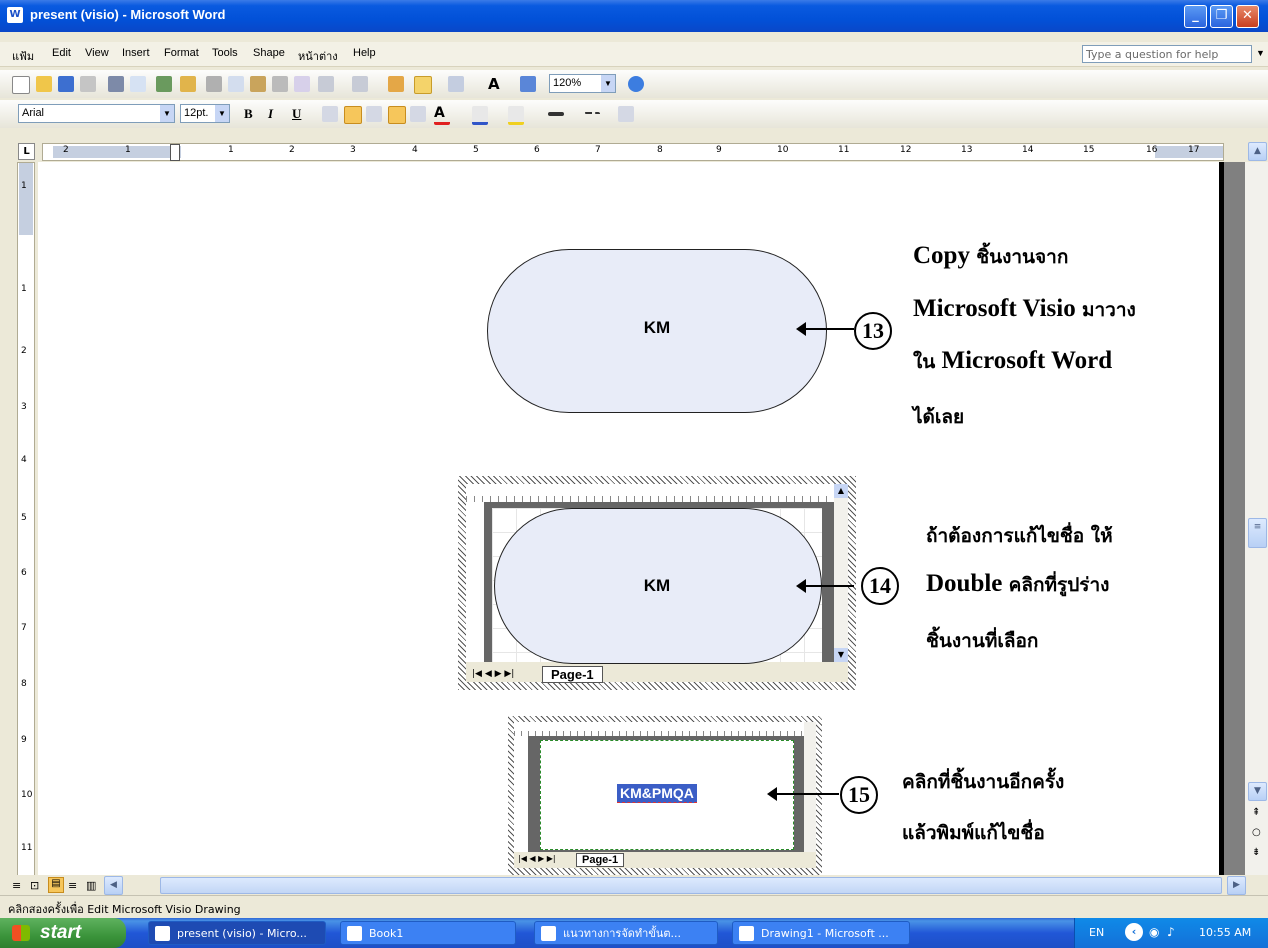  Describe the element at coordinates (415, 150) in the screenshot. I see `ruler-label: 4` at that location.